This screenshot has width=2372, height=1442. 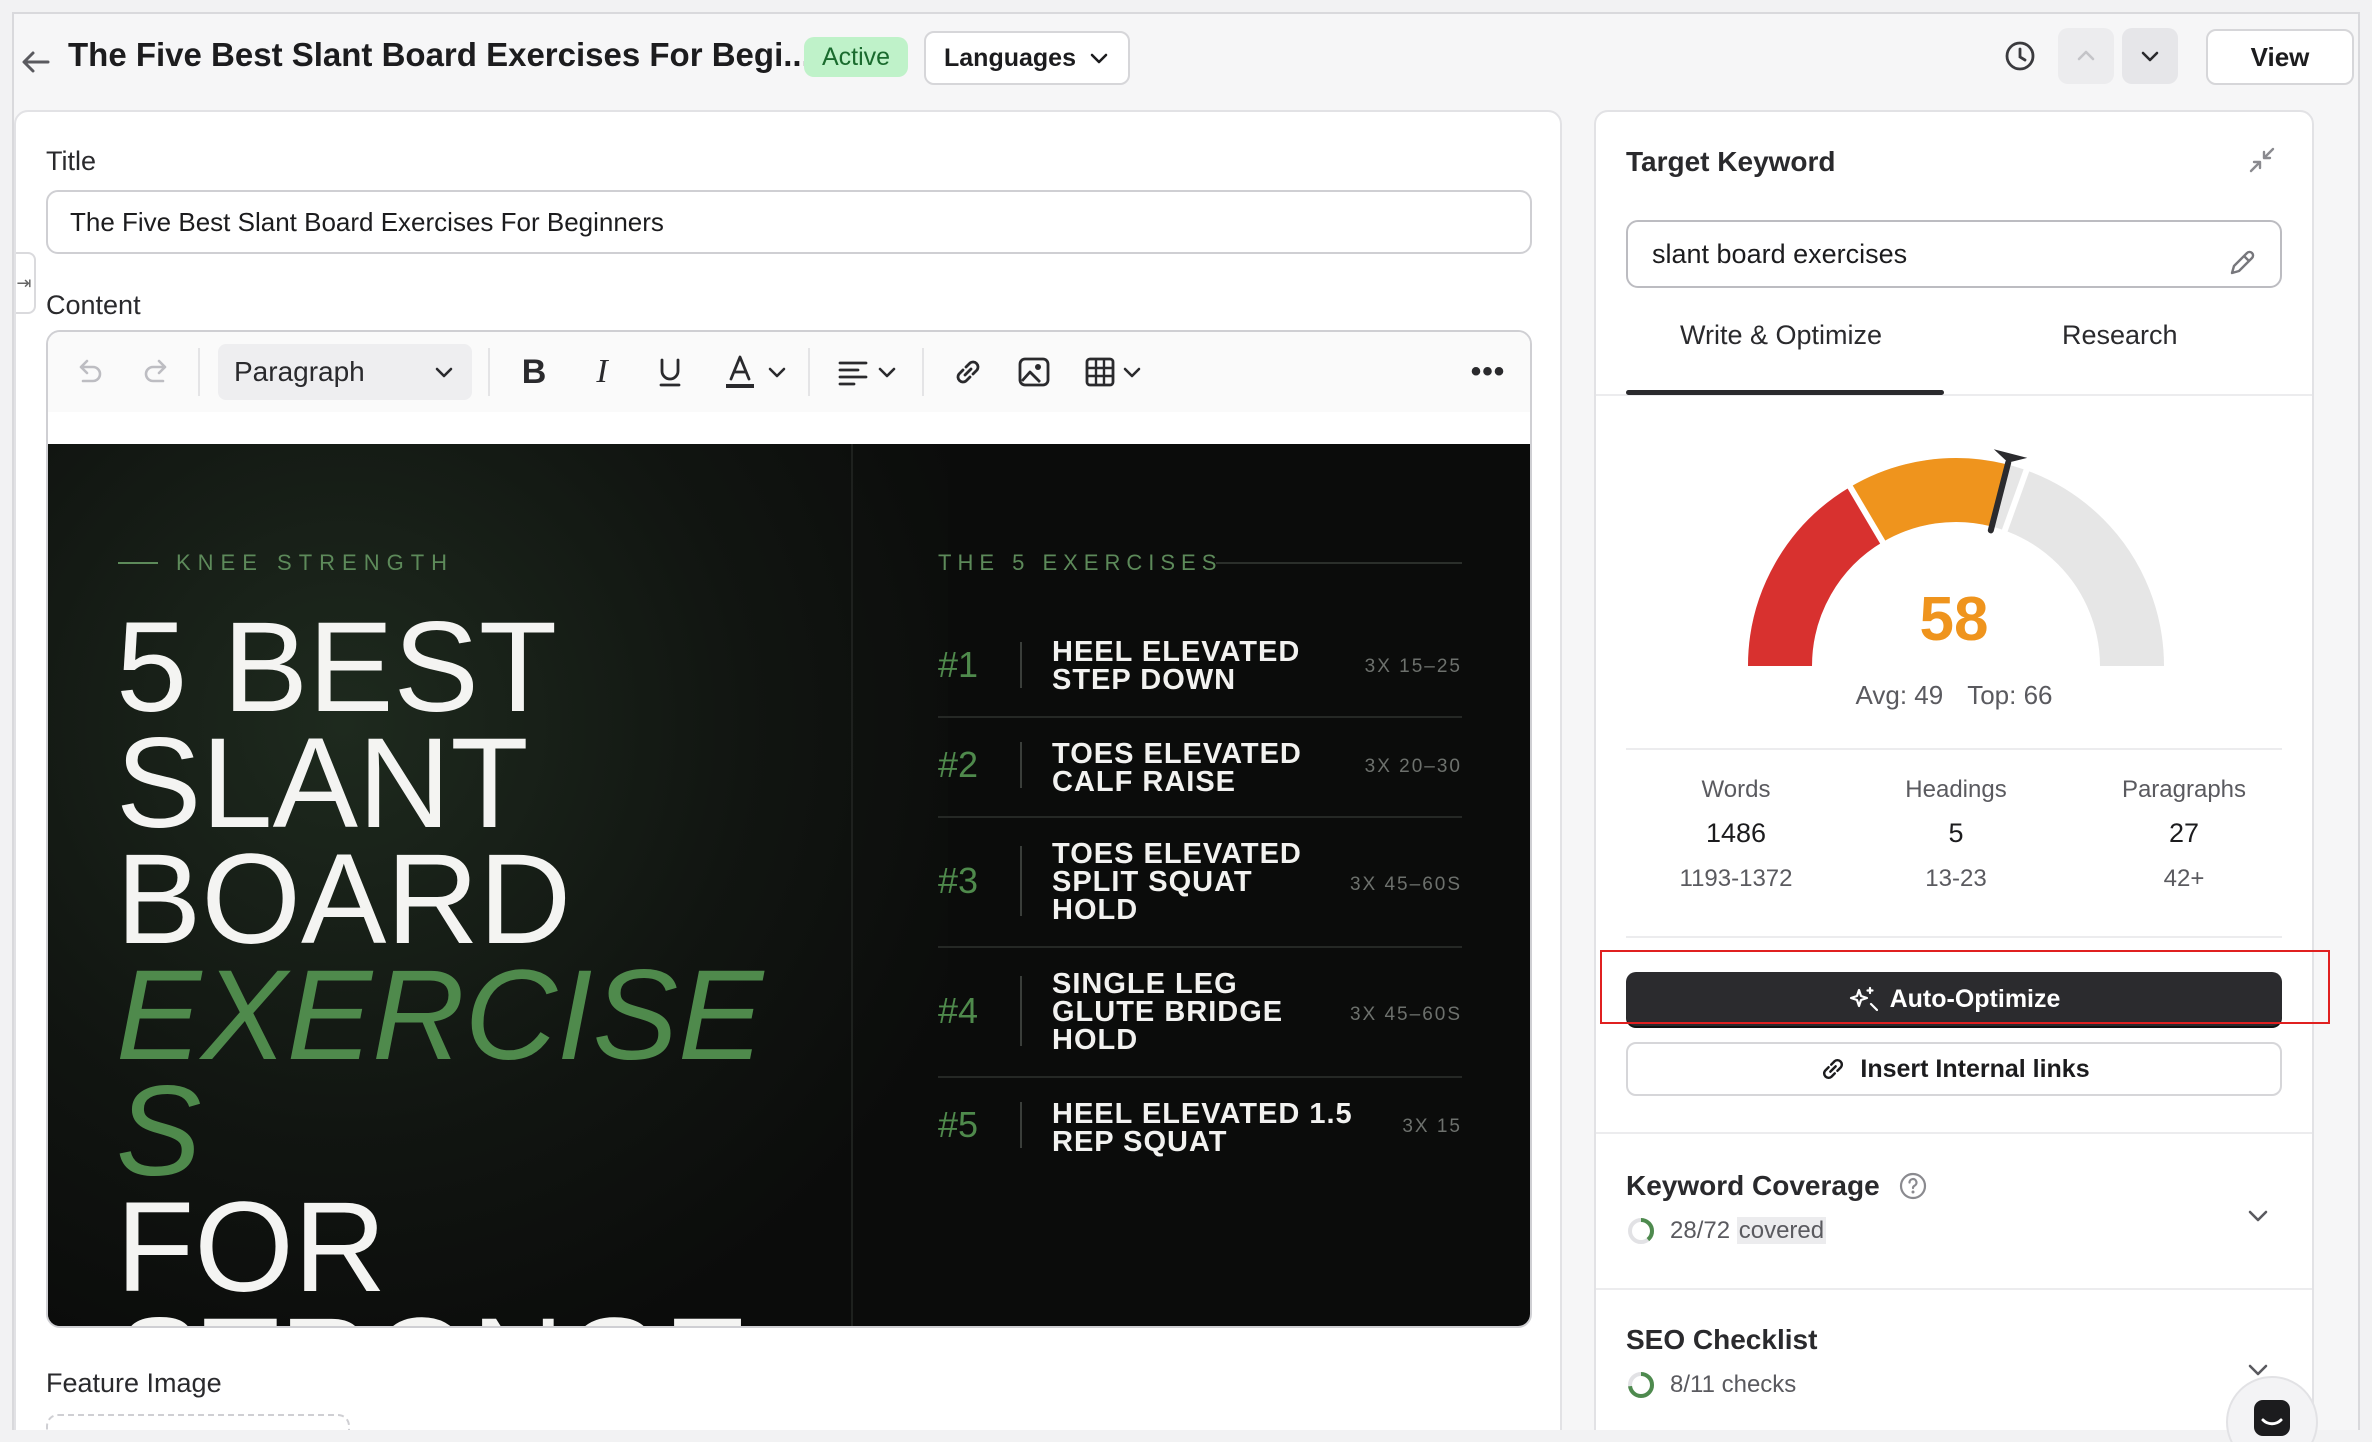 I want to click on keyword-coverage-header: Keyword Coverage, so click(x=1777, y=1186).